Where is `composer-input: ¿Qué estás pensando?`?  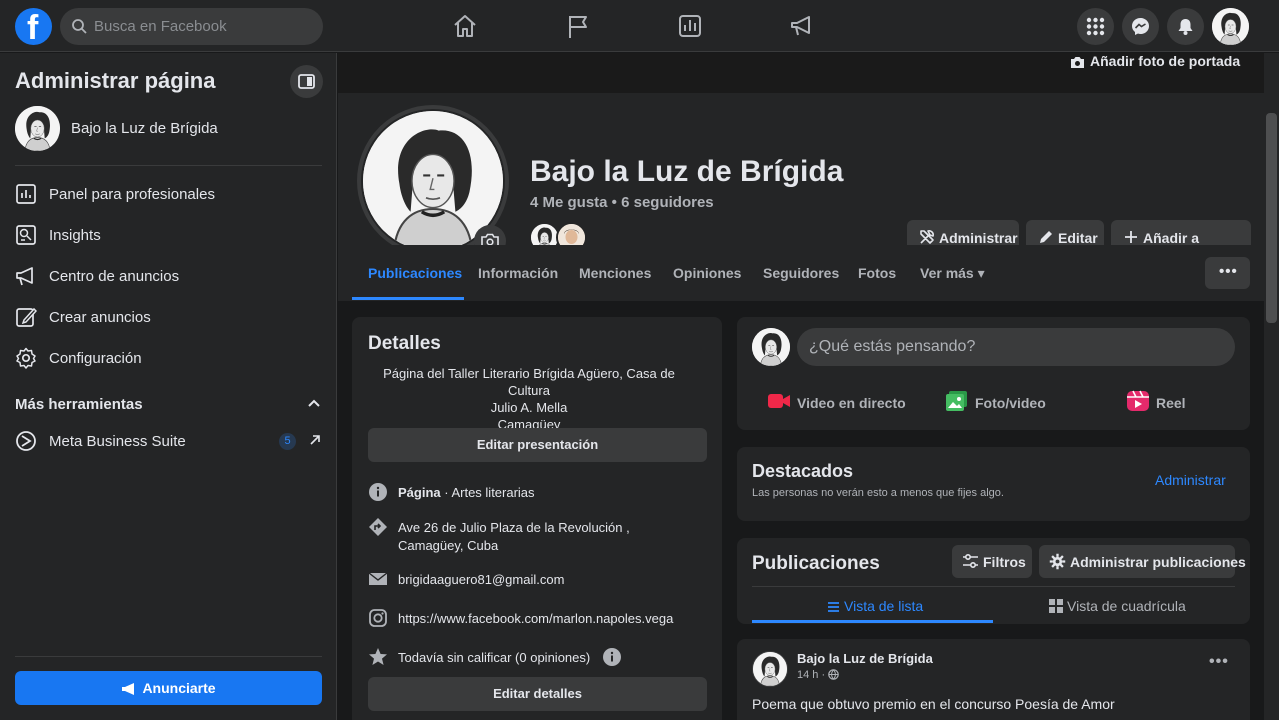 composer-input: ¿Qué estás pensando? is located at coordinates (1016, 347).